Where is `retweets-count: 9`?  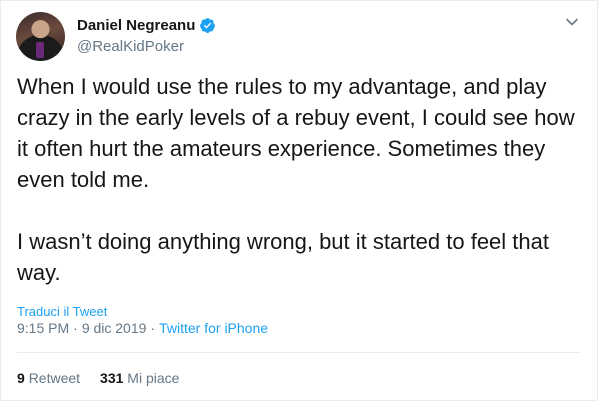 retweets-count: 9 is located at coordinates (21, 378).